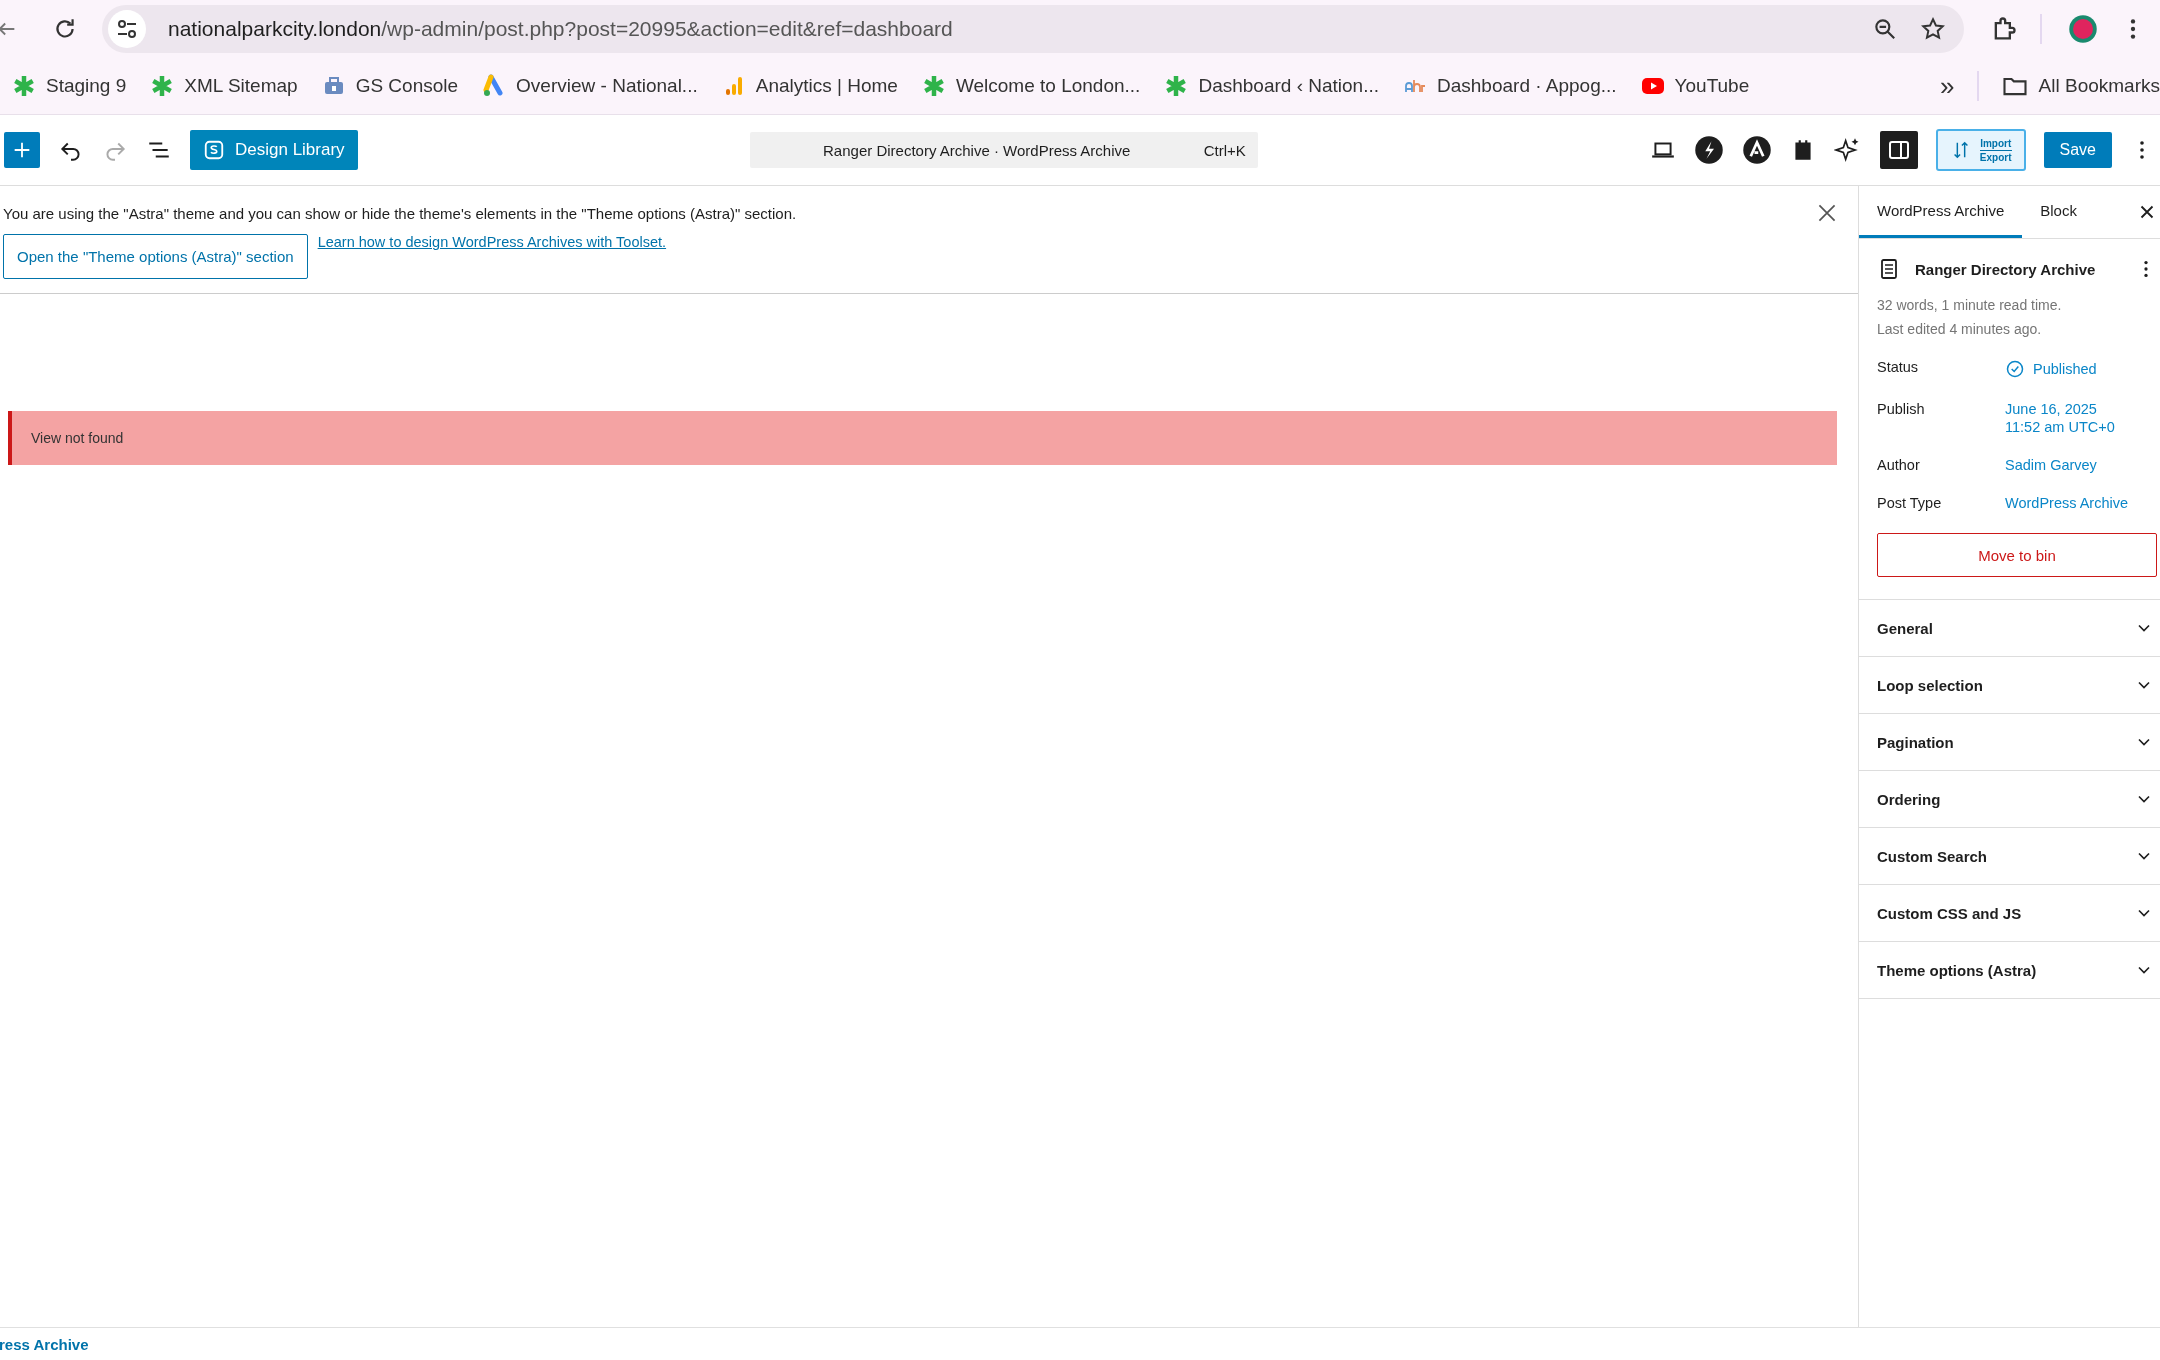  What do you see at coordinates (2009, 799) in the screenshot?
I see `panel-header: Ordering` at bounding box center [2009, 799].